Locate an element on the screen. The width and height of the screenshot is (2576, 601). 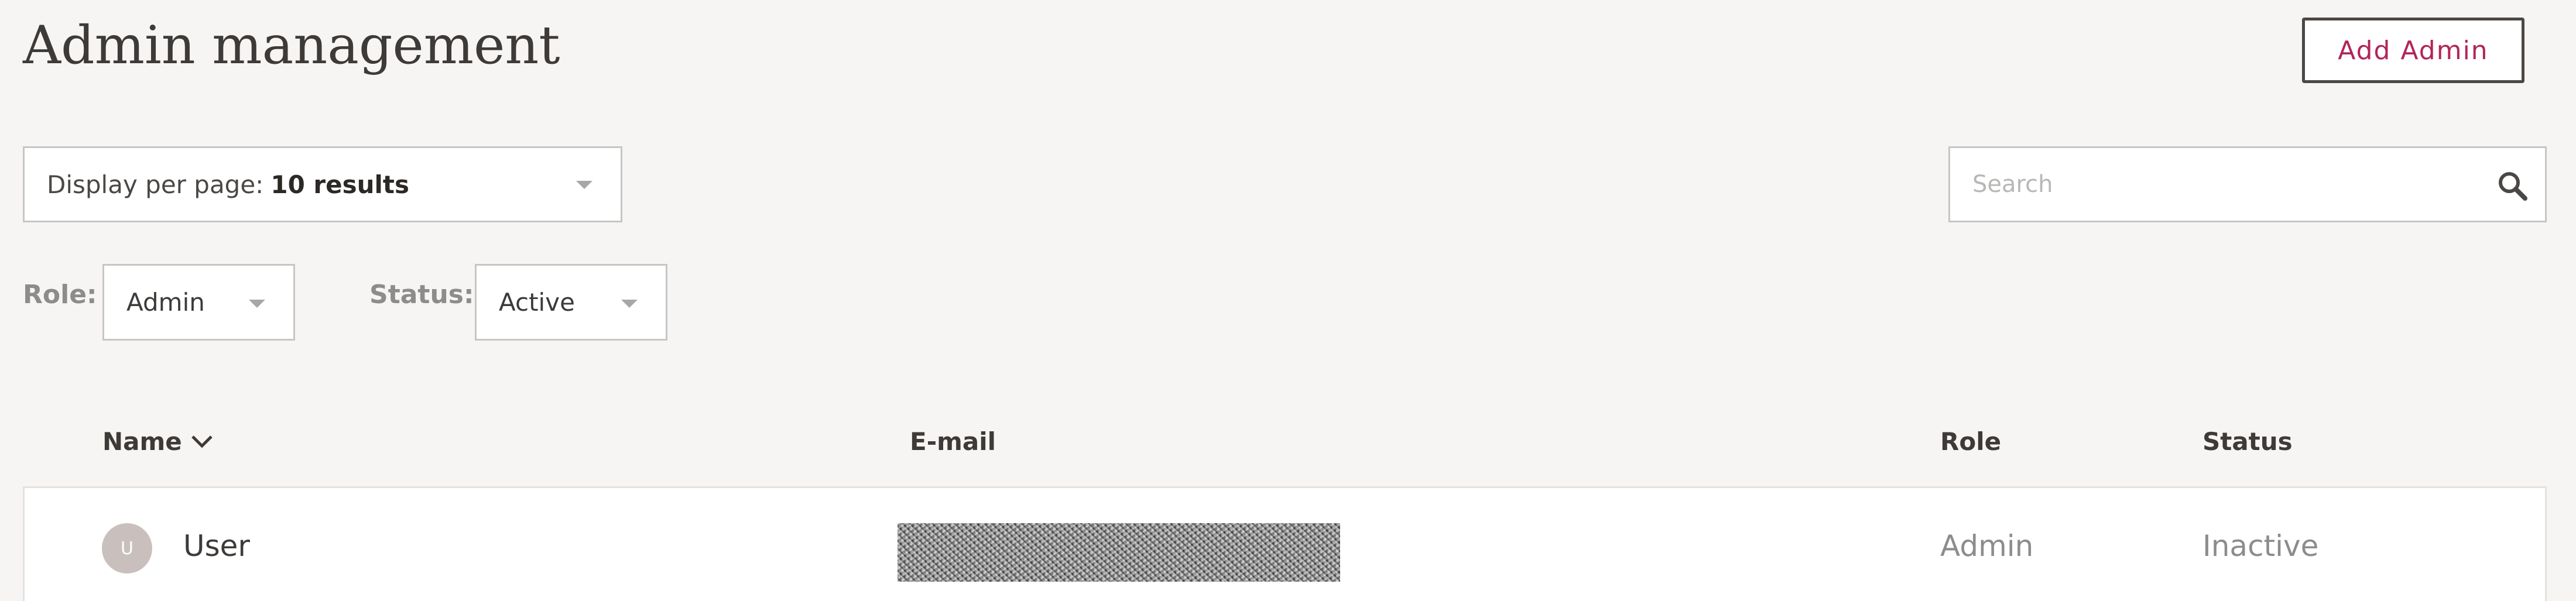
email-redacted-image is located at coordinates (1119, 552).